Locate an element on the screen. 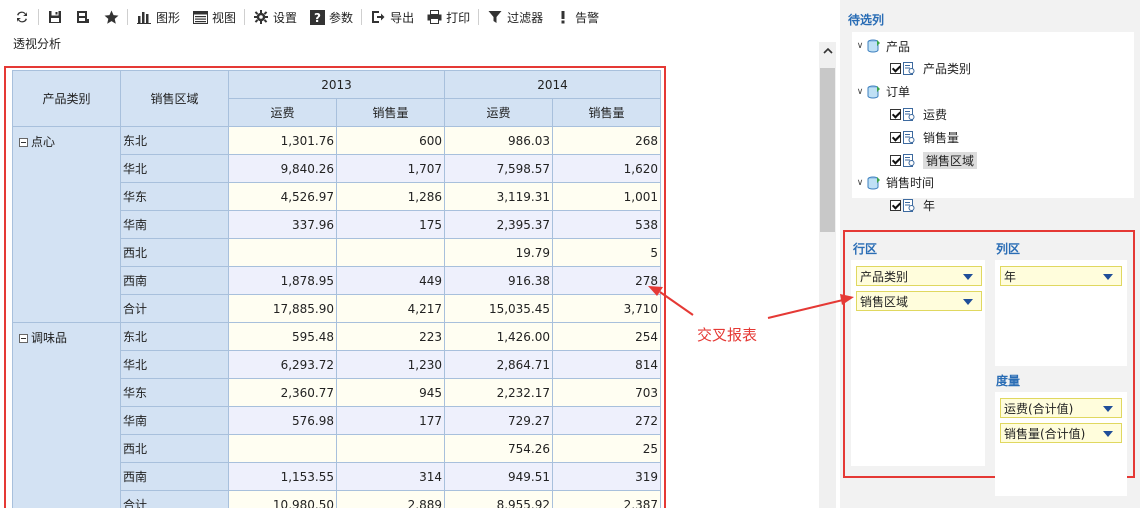  region-cell: 华北 is located at coordinates (174, 168).